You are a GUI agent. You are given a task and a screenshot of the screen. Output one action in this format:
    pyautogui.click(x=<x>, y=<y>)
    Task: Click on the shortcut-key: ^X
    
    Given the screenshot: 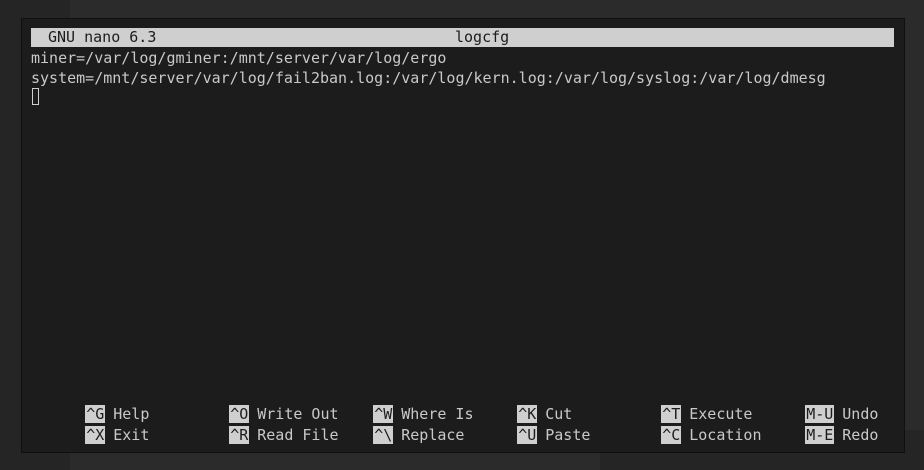 What is the action you would take?
    pyautogui.click(x=95, y=435)
    